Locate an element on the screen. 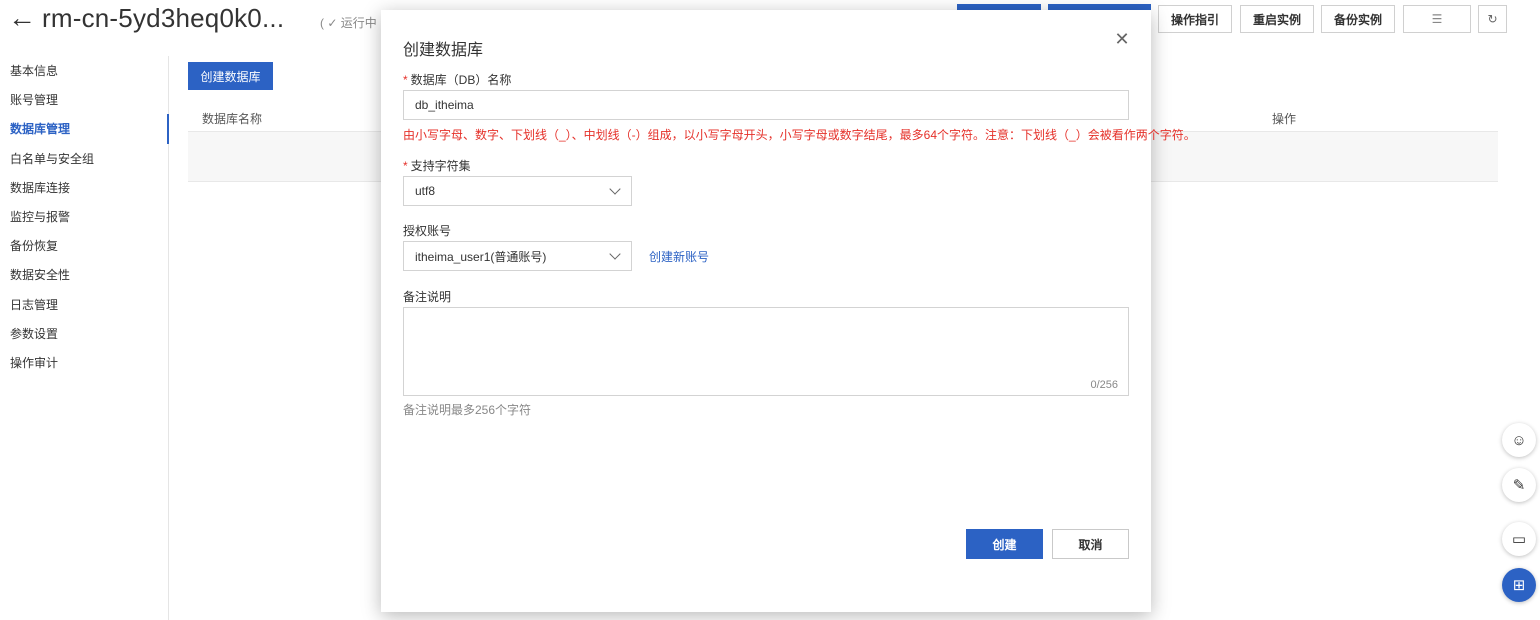 Image resolution: width=1540 pixels, height=620 pixels. remark-hint: 备注说明最多256个字符 is located at coordinates (467, 410).